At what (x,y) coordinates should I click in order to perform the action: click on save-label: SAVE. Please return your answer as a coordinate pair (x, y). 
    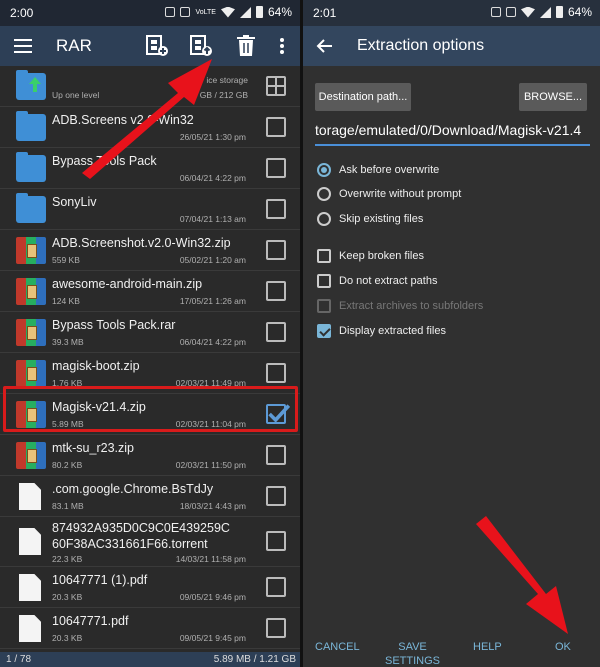
    Looking at the image, I should click on (412, 647).